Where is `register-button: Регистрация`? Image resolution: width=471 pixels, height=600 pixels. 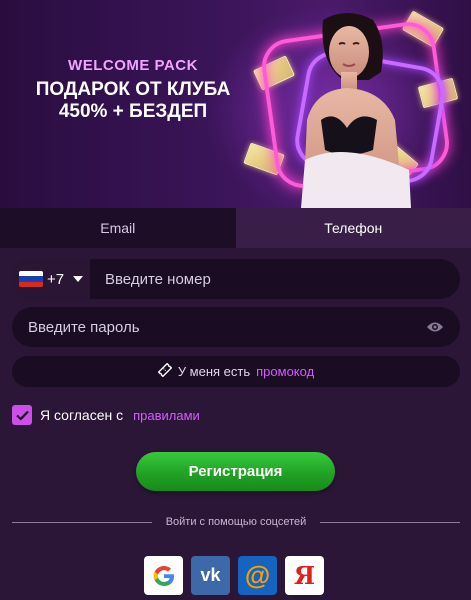 register-button: Регистрация is located at coordinates (235, 471).